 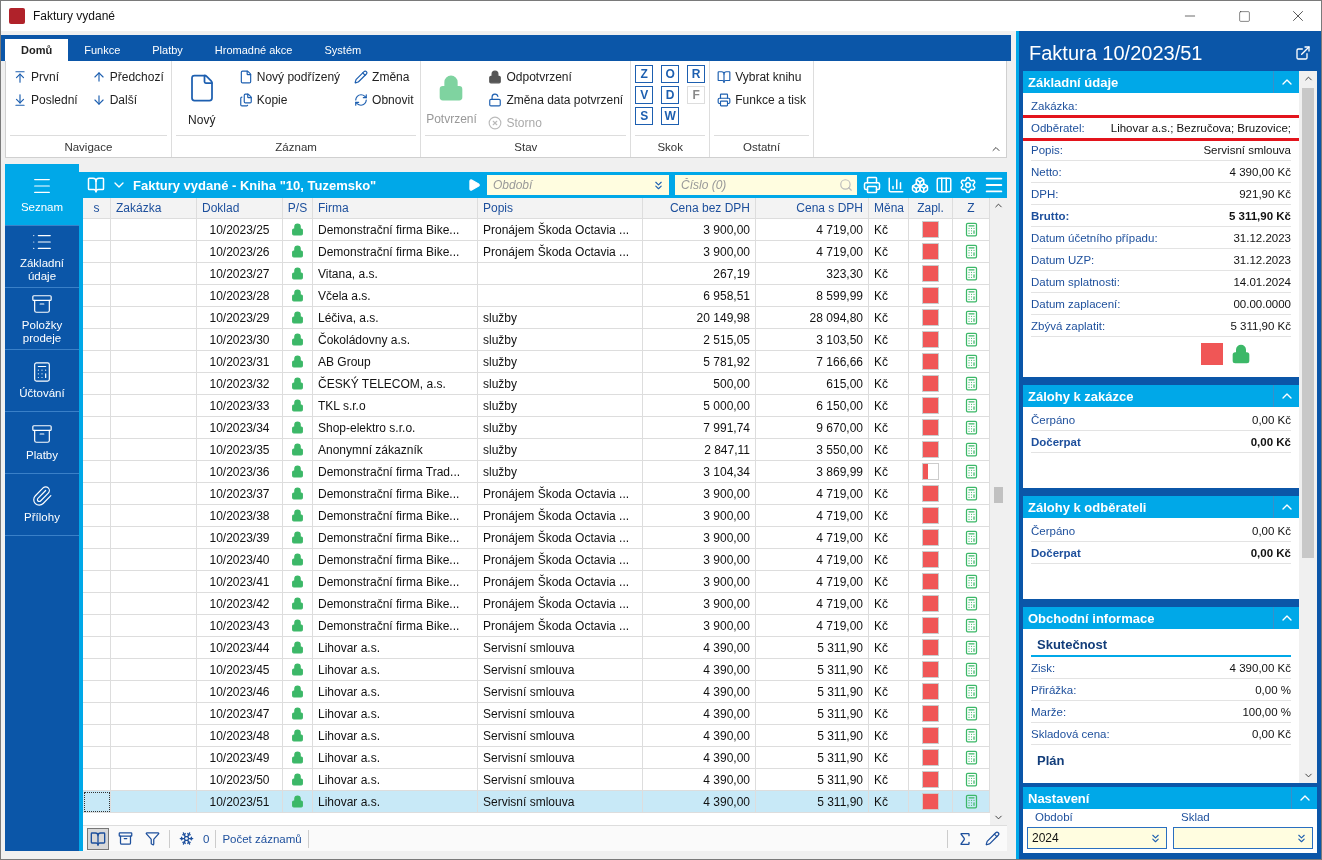 What do you see at coordinates (560, 802) in the screenshot?
I see `table-cell: Servisní smlouva` at bounding box center [560, 802].